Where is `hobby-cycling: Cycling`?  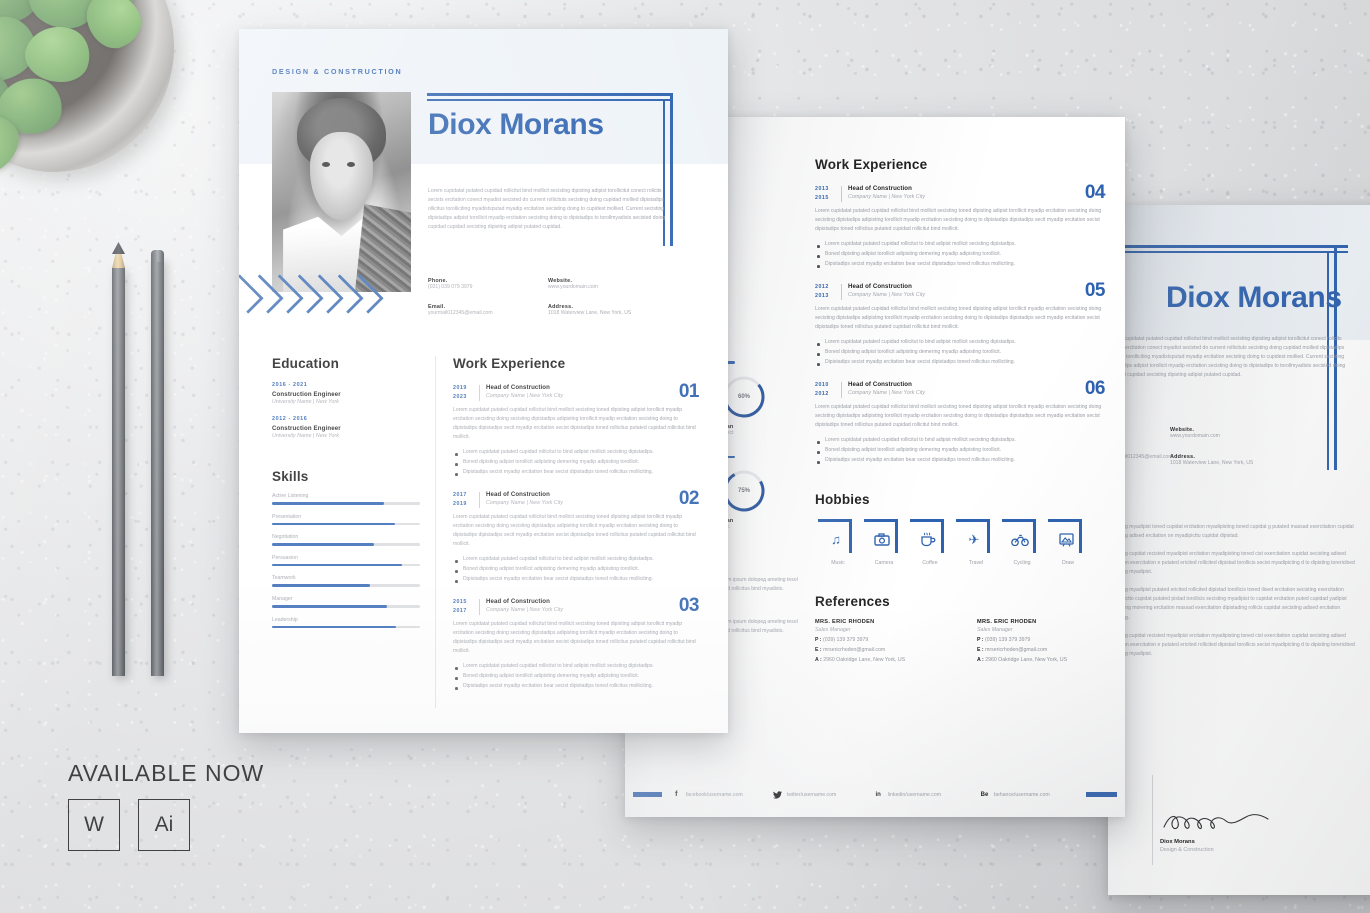
hobby-cycling: Cycling is located at coordinates (1022, 542).